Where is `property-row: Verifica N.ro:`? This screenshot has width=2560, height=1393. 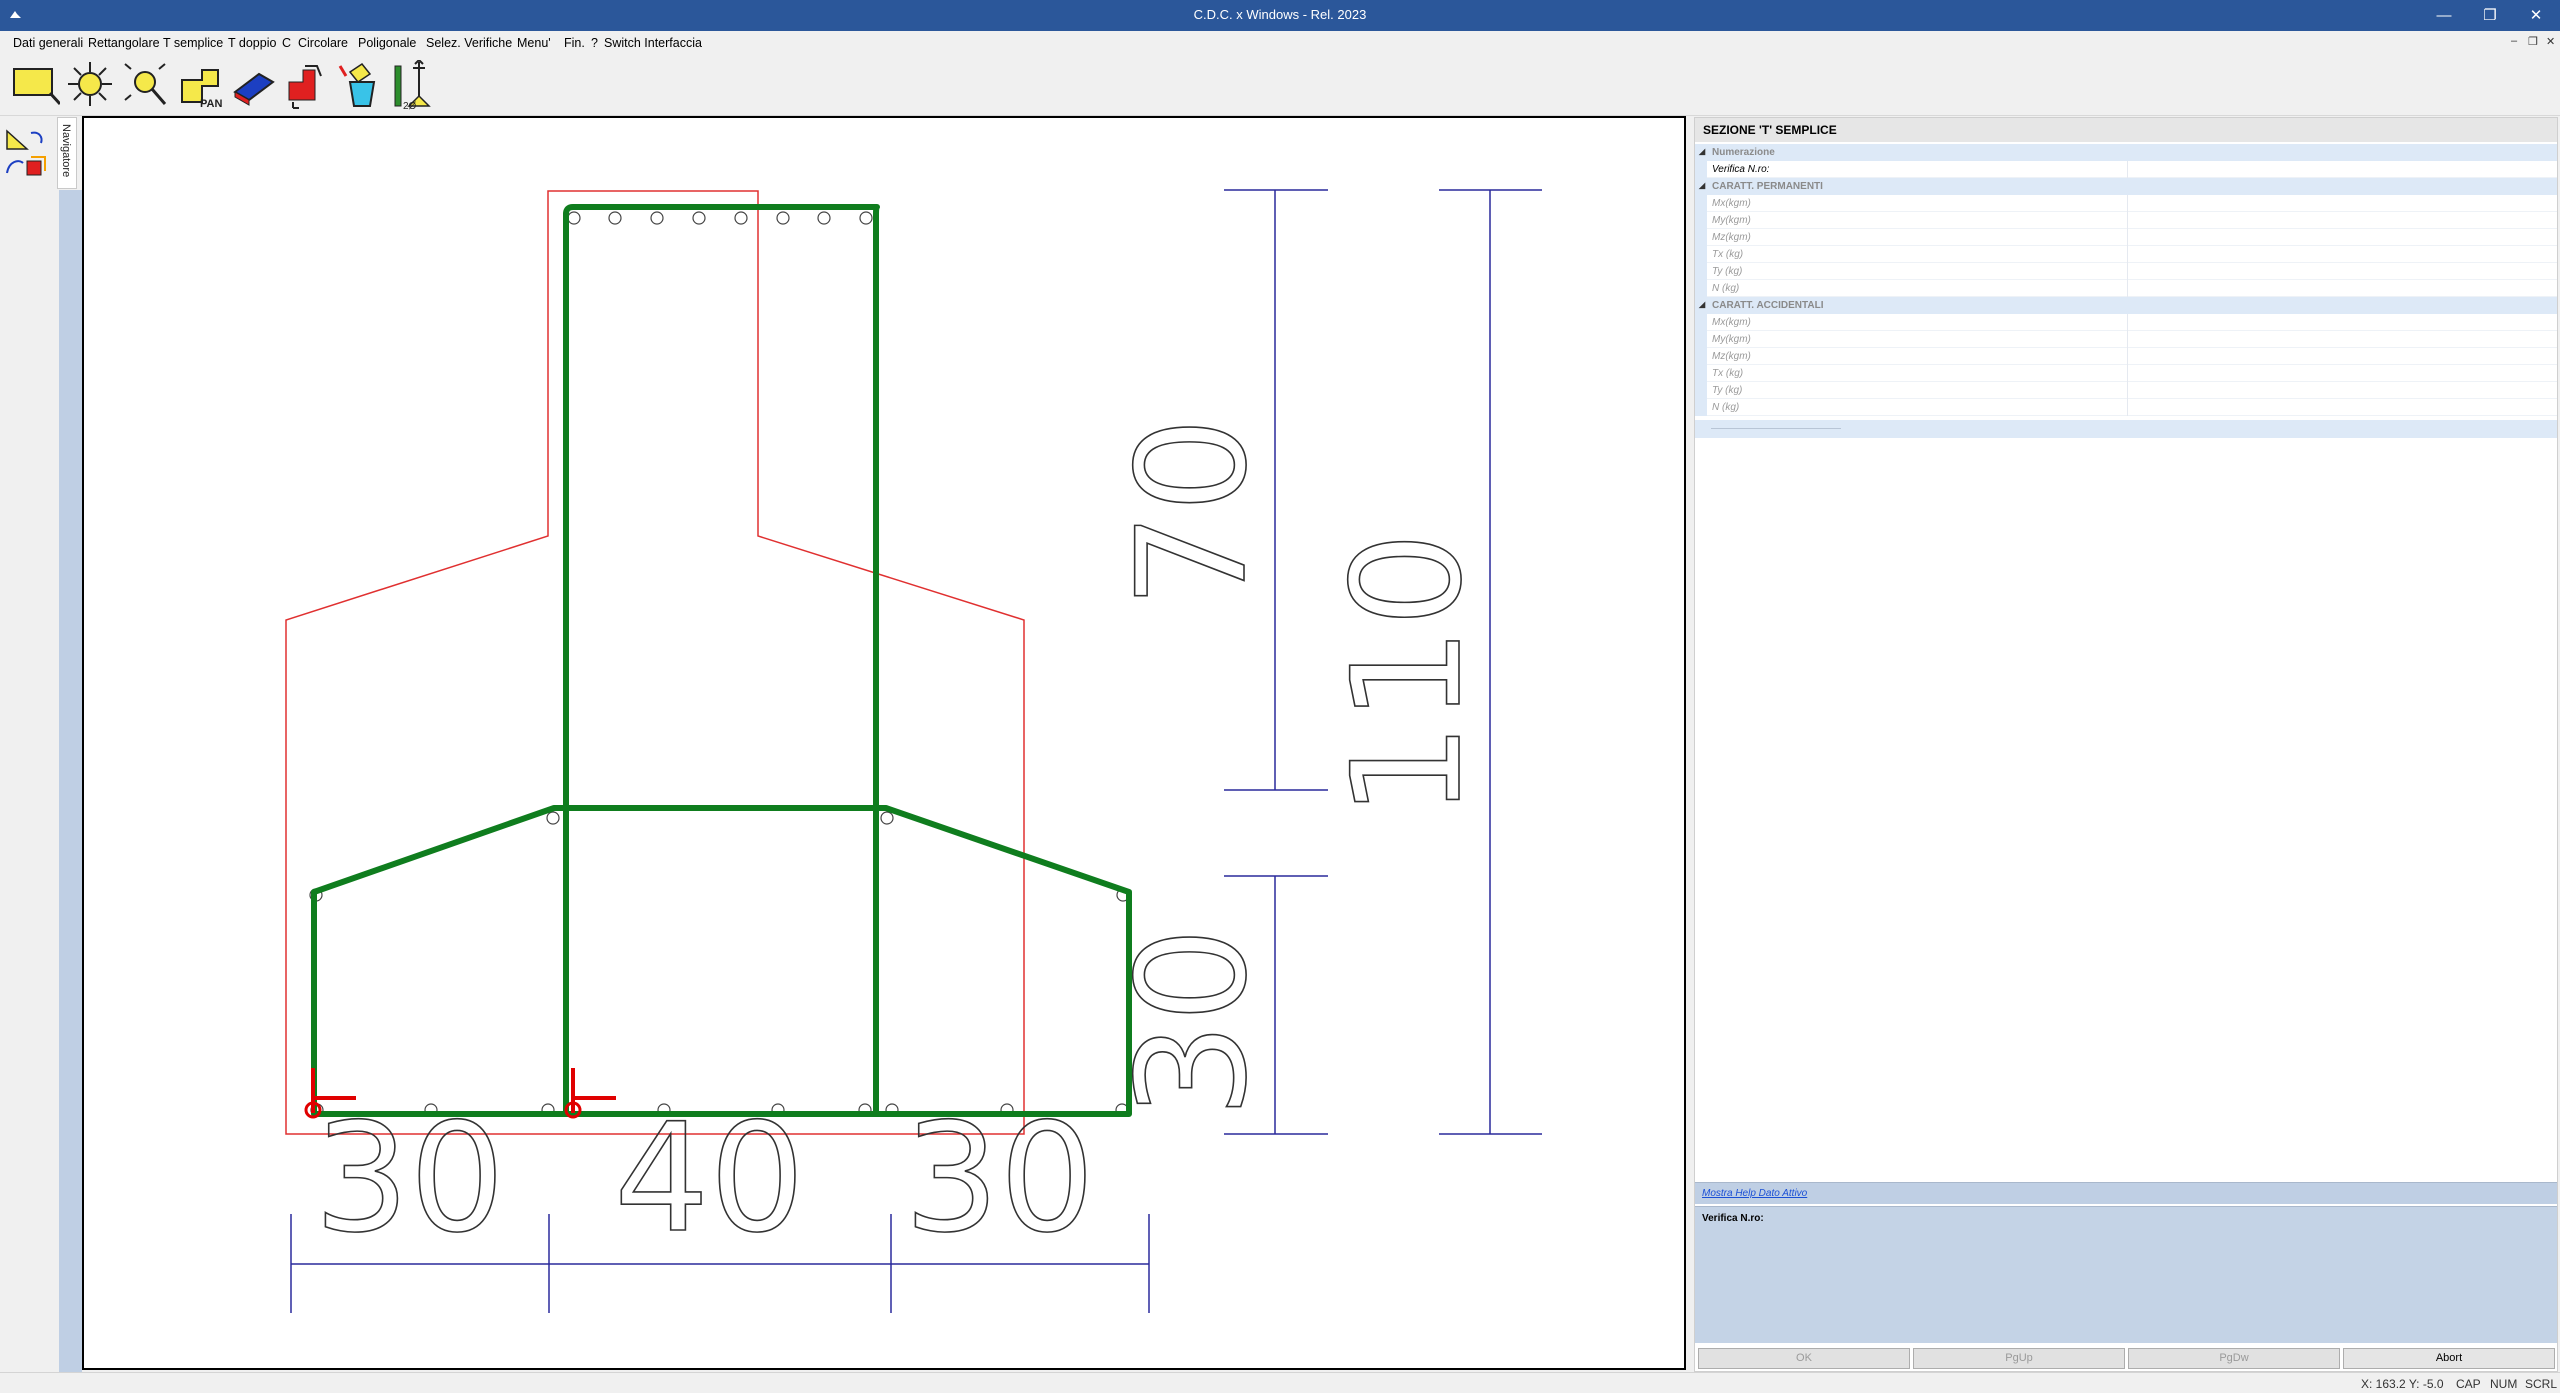
property-row: Verifica N.ro: is located at coordinates (2126, 169).